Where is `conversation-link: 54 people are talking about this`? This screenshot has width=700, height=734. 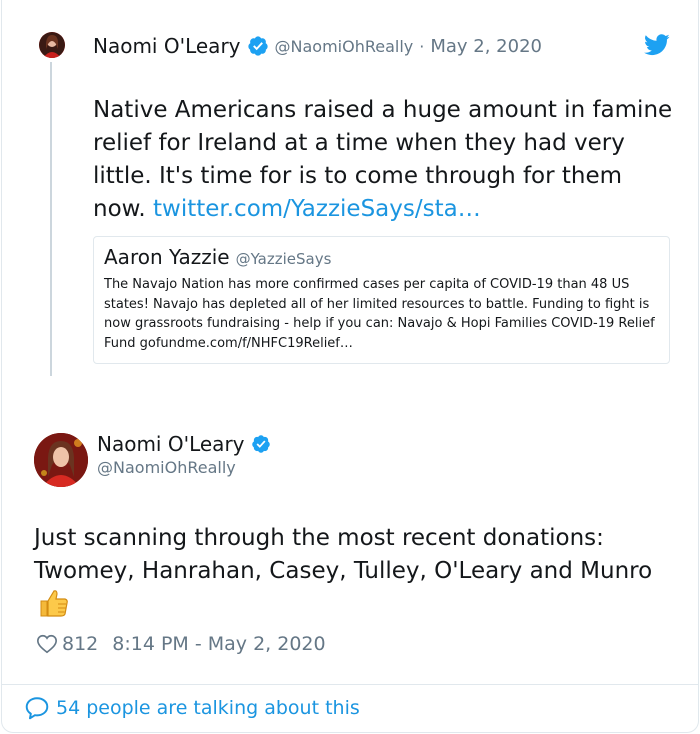
conversation-link: 54 people are talking about this is located at coordinates (192, 708).